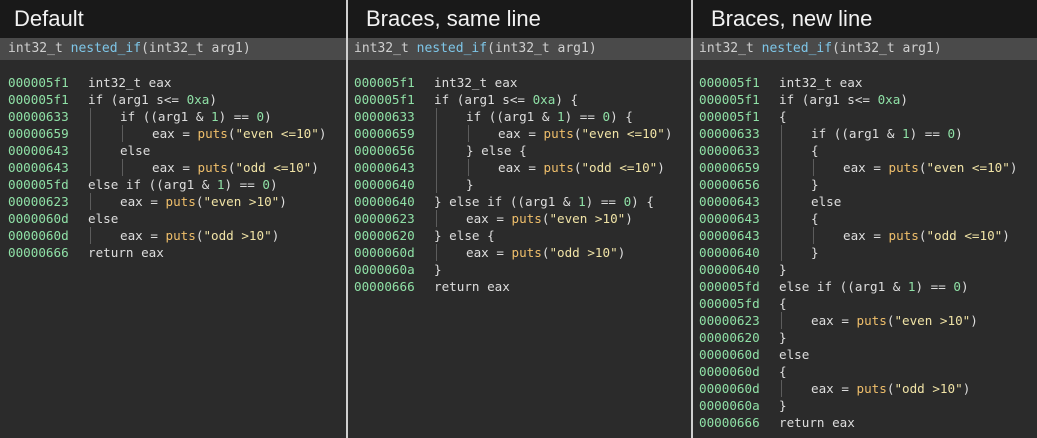 This screenshot has width=1037, height=438. Describe the element at coordinates (868, 371) in the screenshot. I see `code-line: 0000060d{` at that location.